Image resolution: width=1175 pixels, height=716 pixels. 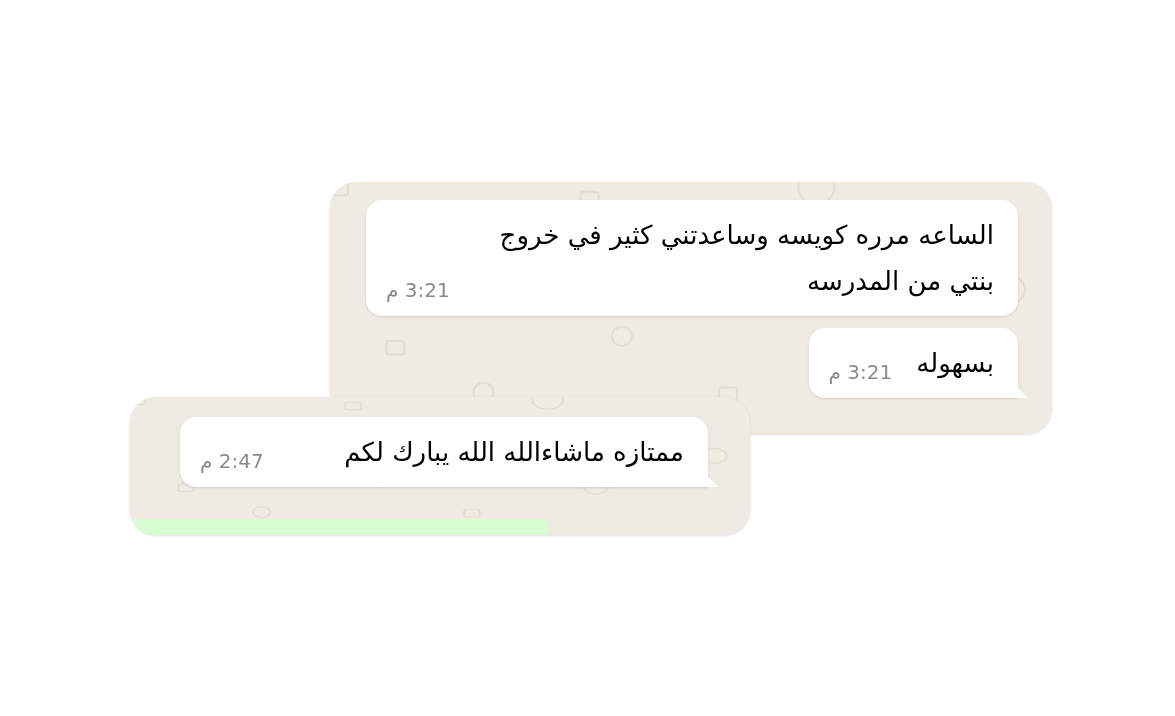 I want to click on message-text: الساعه مرره كويسه وساعدتني كثير في خروج بنتي من المدرسه, so click(x=746, y=259).